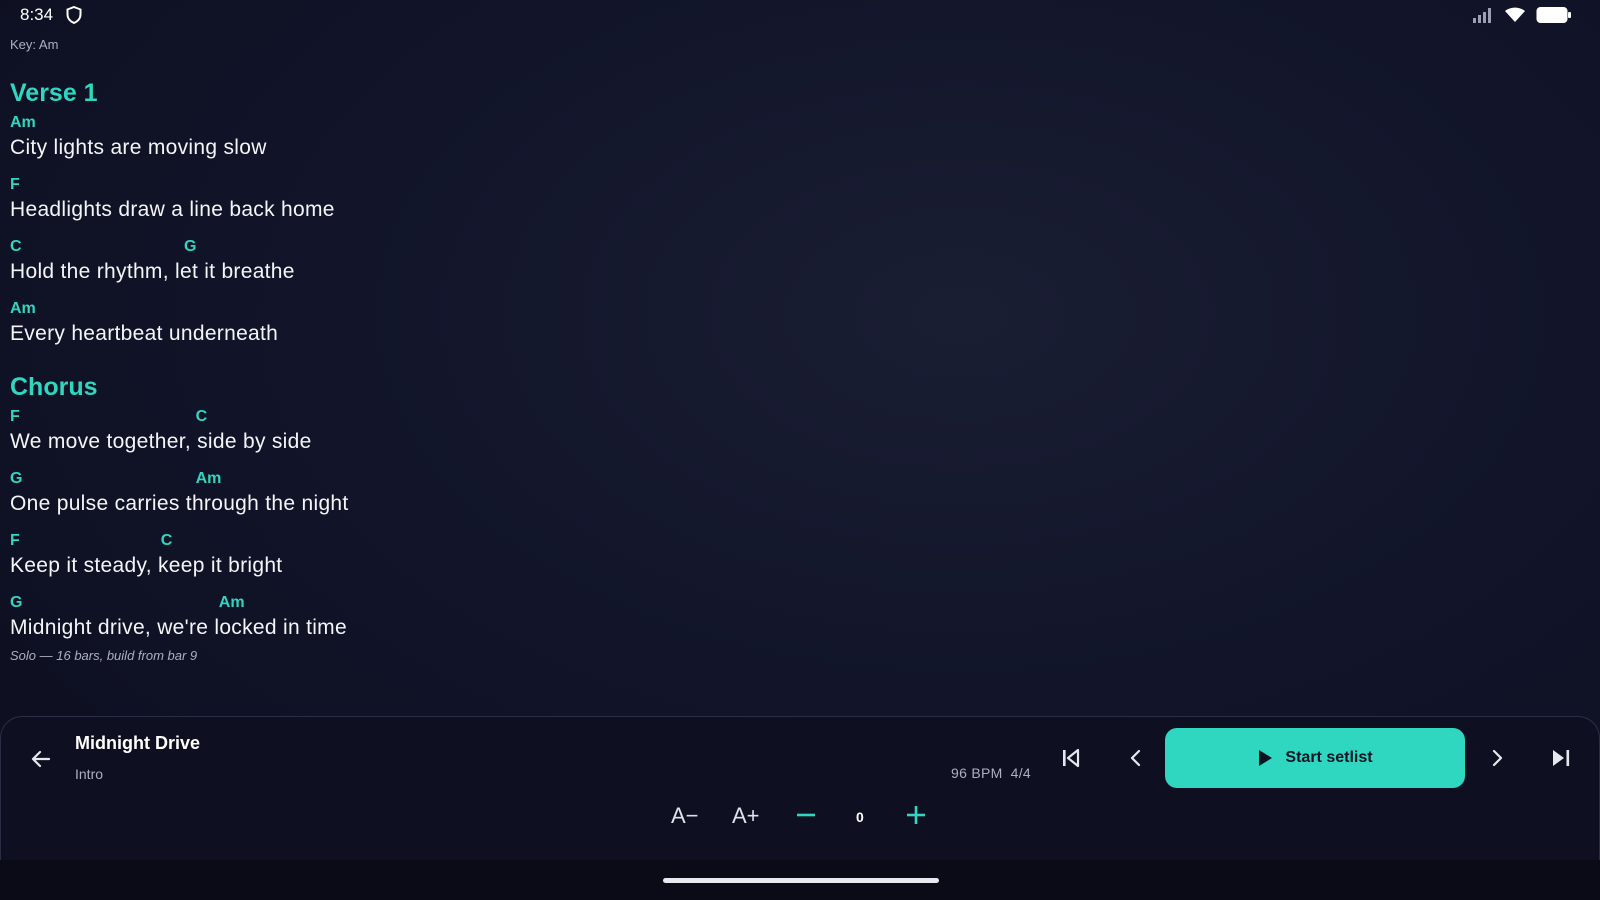  I want to click on section-title: Verse 1, so click(54, 93).